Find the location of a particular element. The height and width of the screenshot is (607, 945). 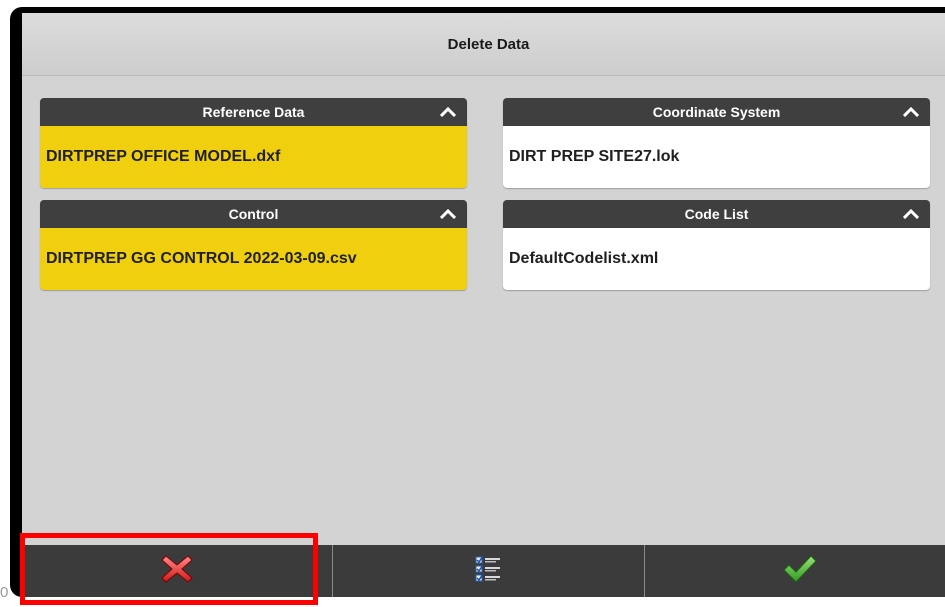

code-list-title: Code List is located at coordinates (716, 214).